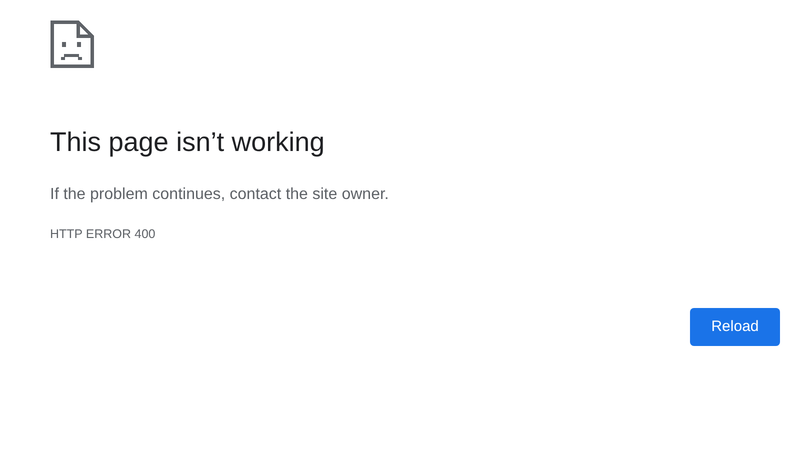  I want to click on error-code: HTTP ERROR 400, so click(103, 234).